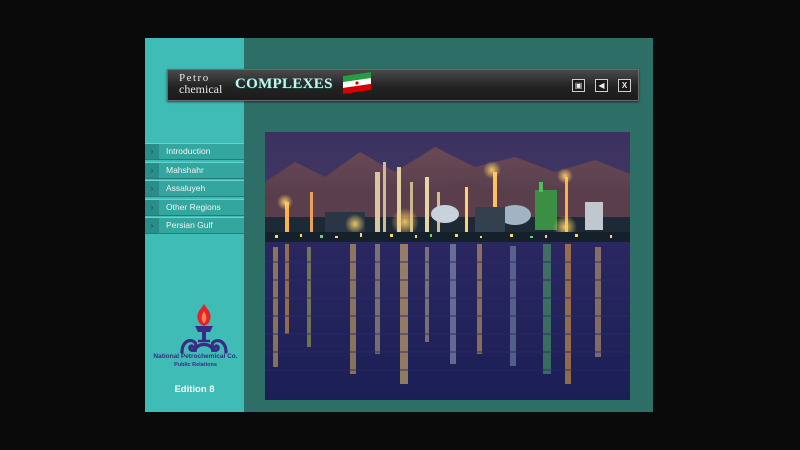 This screenshot has height=450, width=800. I want to click on sidebar-item-label: Other Regions, so click(193, 206).